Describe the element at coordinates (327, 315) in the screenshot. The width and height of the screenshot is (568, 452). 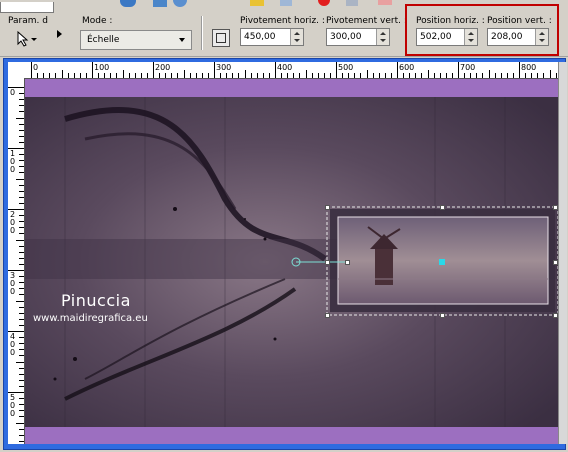
I see `selection-handle-bl` at that location.